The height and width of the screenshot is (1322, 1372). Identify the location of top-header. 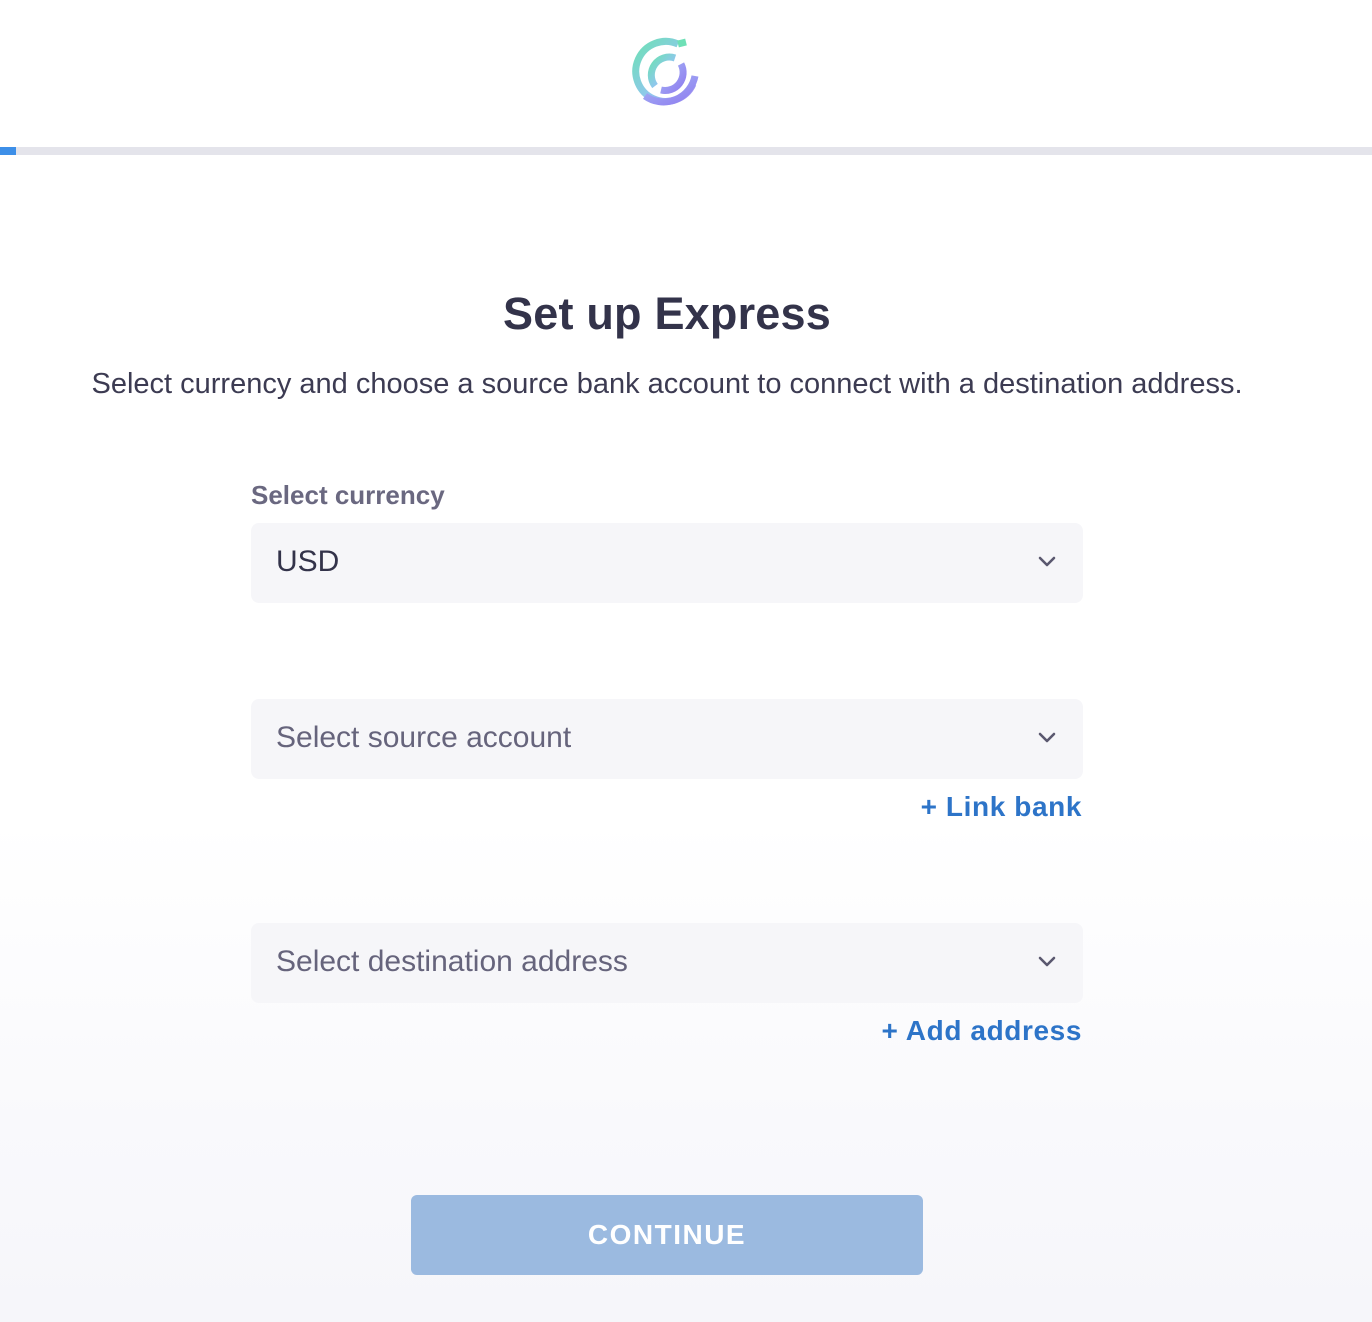
(686, 73).